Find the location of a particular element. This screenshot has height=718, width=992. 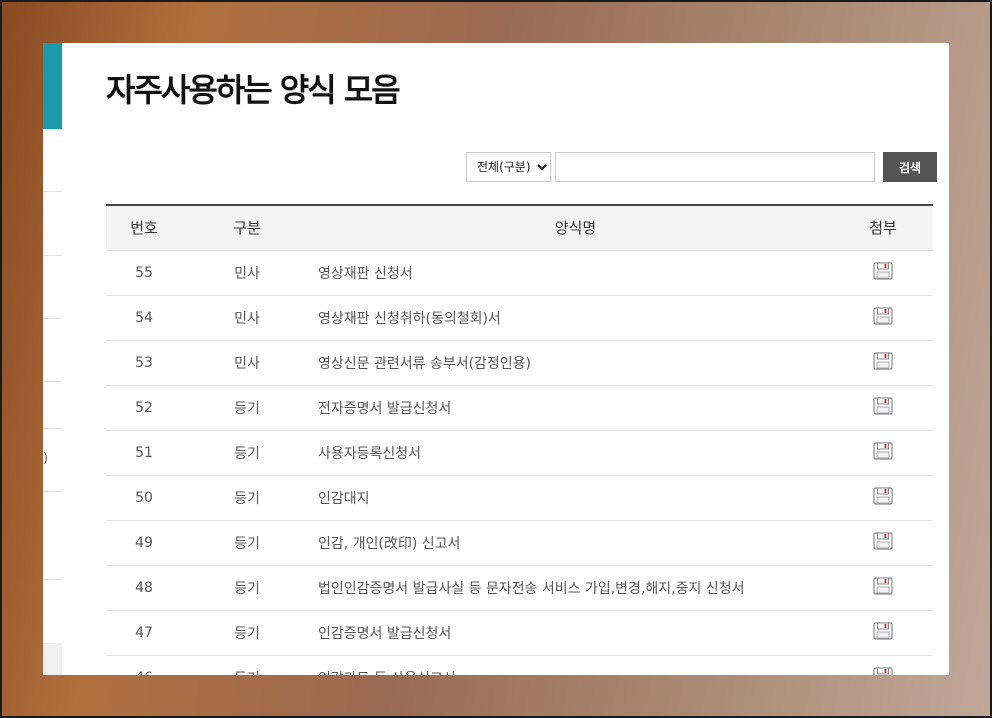

row-num: 55 is located at coordinates (144, 273).